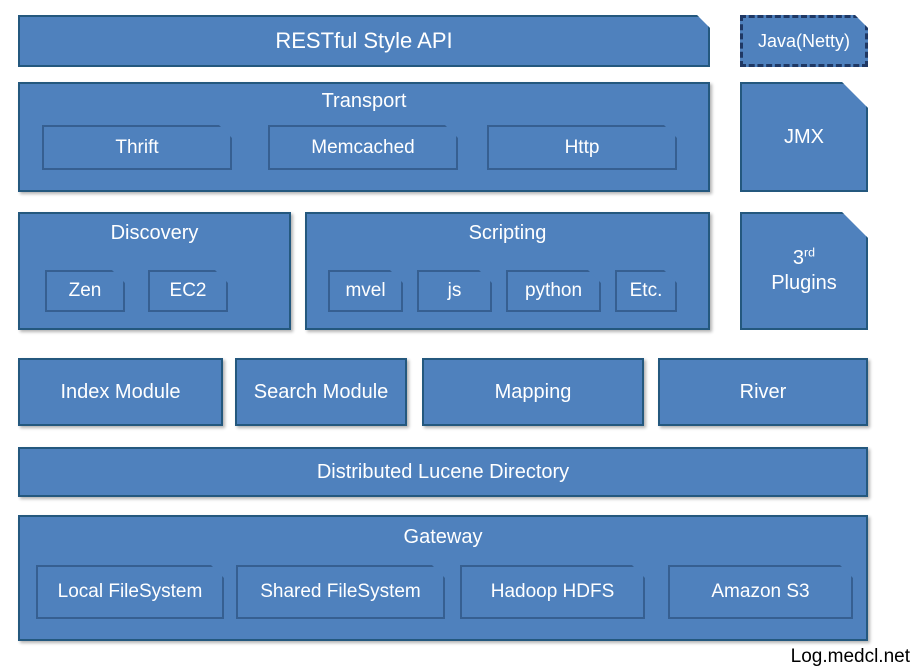 The image size is (920, 672). I want to click on jmx-box: JMX, so click(804, 137).